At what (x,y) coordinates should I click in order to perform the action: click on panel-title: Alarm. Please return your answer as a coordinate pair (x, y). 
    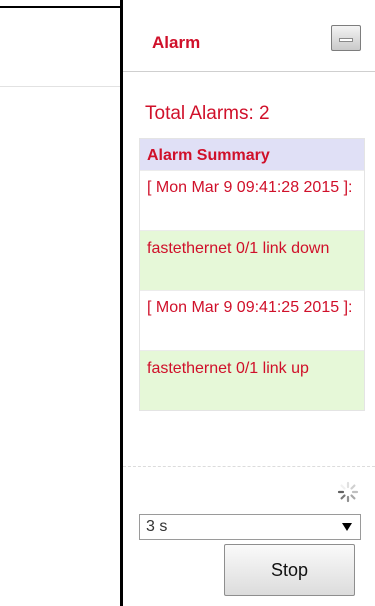
    Looking at the image, I should click on (176, 42).